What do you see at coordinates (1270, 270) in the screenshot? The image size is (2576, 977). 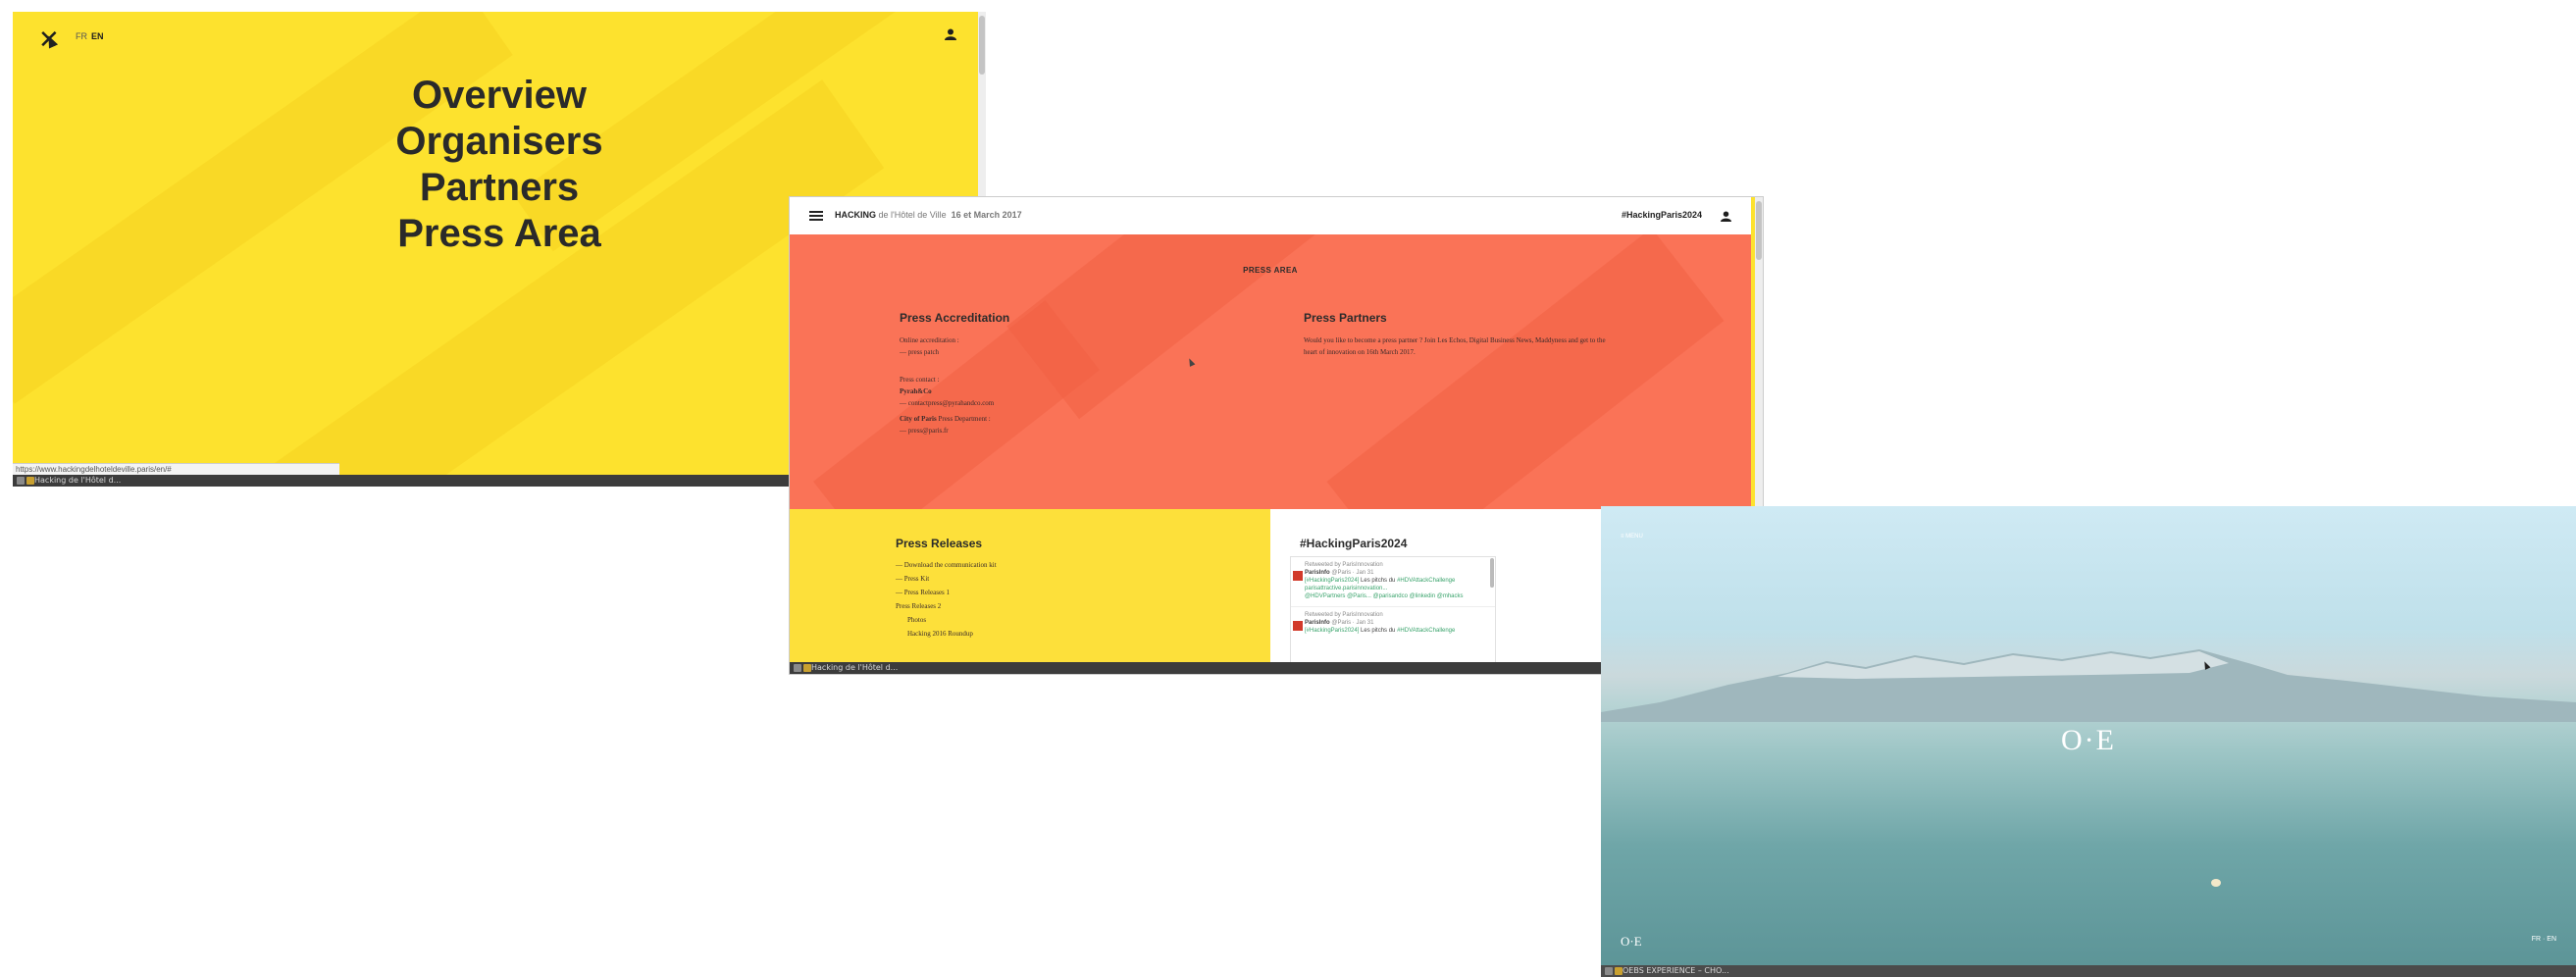 I see `section-title: PRESS AREA` at bounding box center [1270, 270].